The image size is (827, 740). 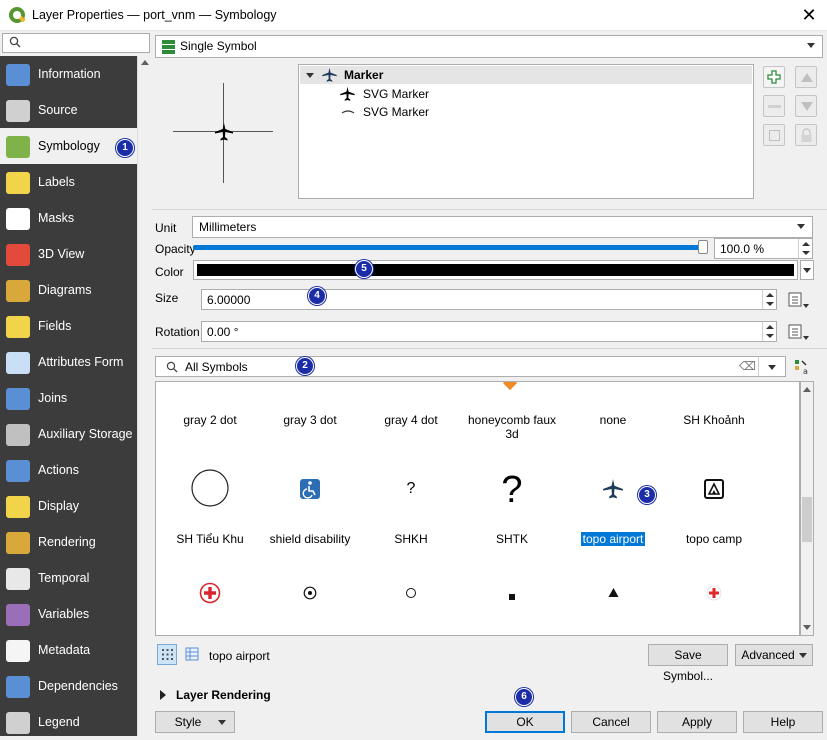 What do you see at coordinates (714, 539) in the screenshot?
I see `symbol-cell-label: topo camp` at bounding box center [714, 539].